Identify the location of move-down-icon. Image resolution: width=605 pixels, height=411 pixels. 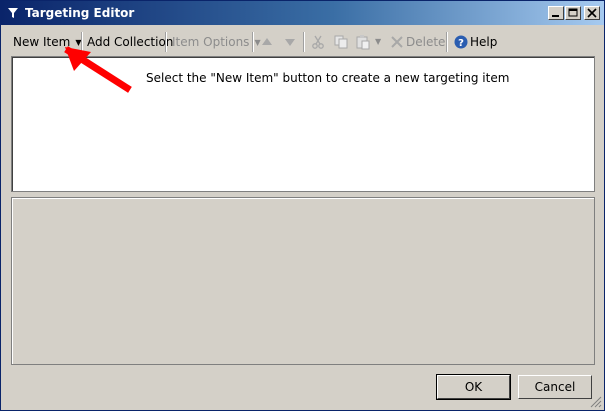
(290, 42).